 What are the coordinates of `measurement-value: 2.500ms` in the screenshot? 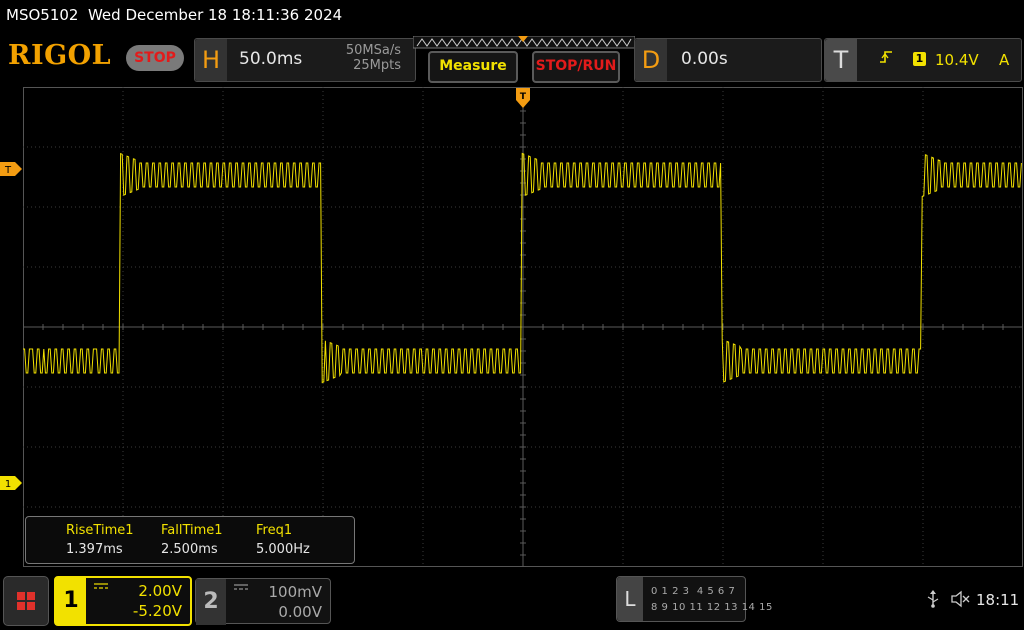 It's located at (189, 549).